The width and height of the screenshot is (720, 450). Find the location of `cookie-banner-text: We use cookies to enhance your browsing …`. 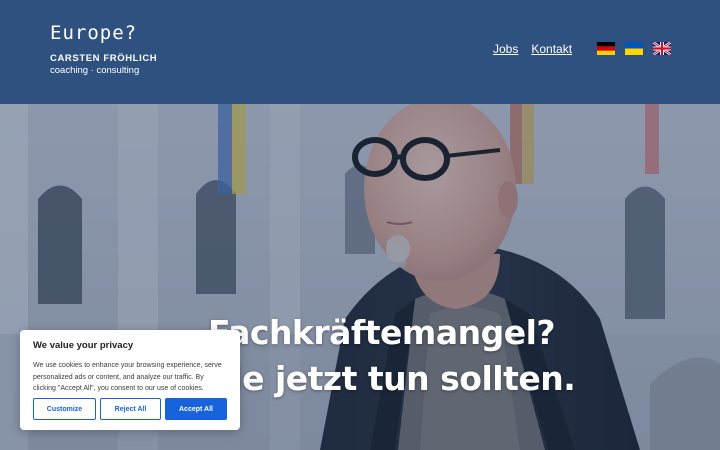

cookie-banner-text: We use cookies to enhance your browsing … is located at coordinates (127, 377).